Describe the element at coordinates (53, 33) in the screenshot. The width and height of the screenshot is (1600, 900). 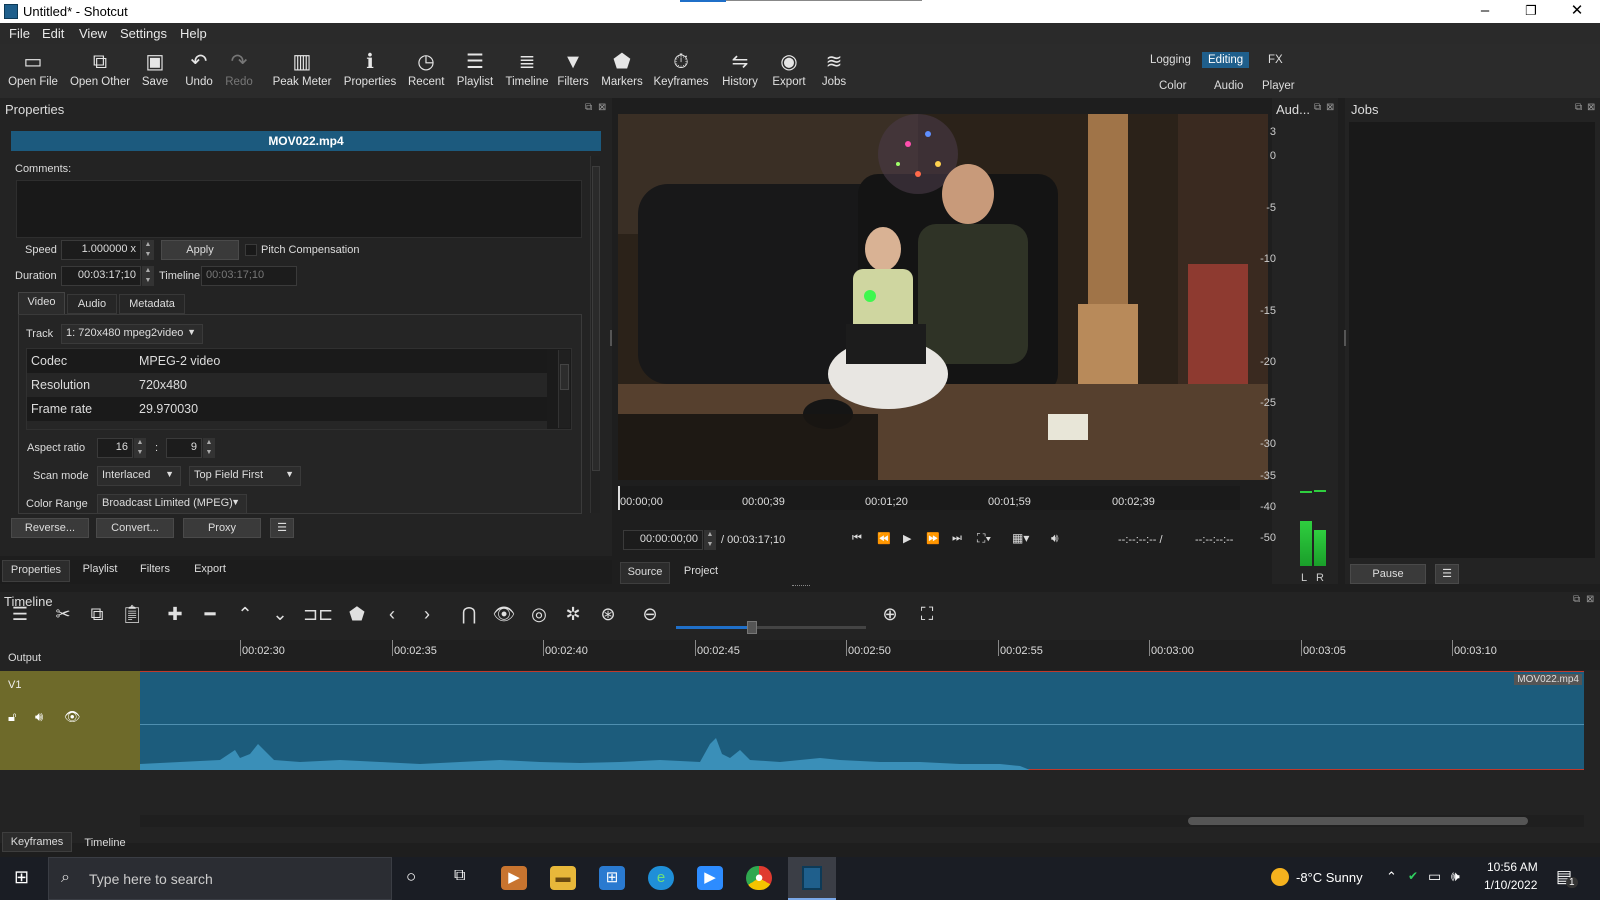
I see `menu-edit: Edit` at that location.